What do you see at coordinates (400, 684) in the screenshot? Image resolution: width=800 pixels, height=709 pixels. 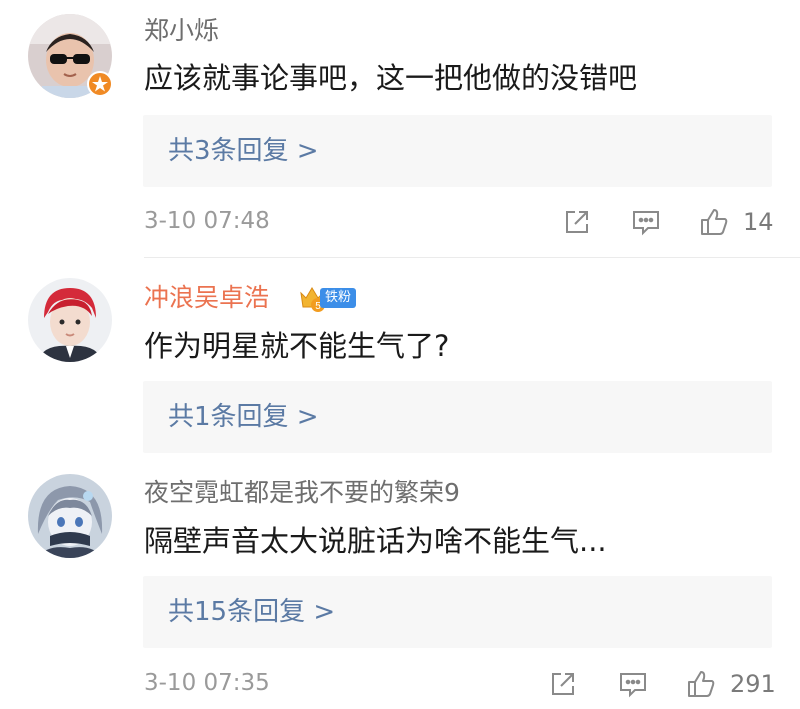 I see `comment-meta: 3-10 07:35 291` at bounding box center [400, 684].